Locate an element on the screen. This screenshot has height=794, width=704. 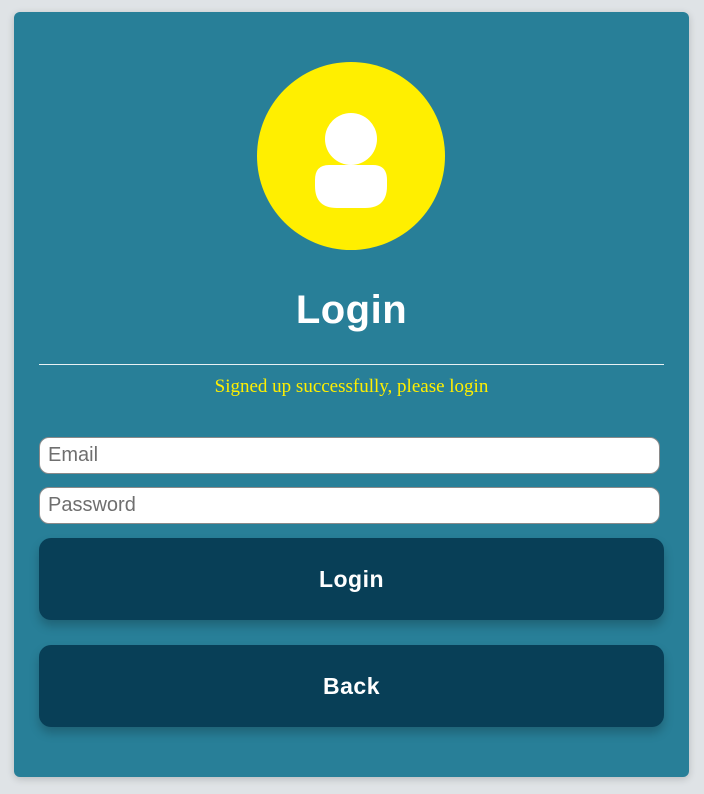
status-message: Signed up successfully, please login is located at coordinates (351, 386).